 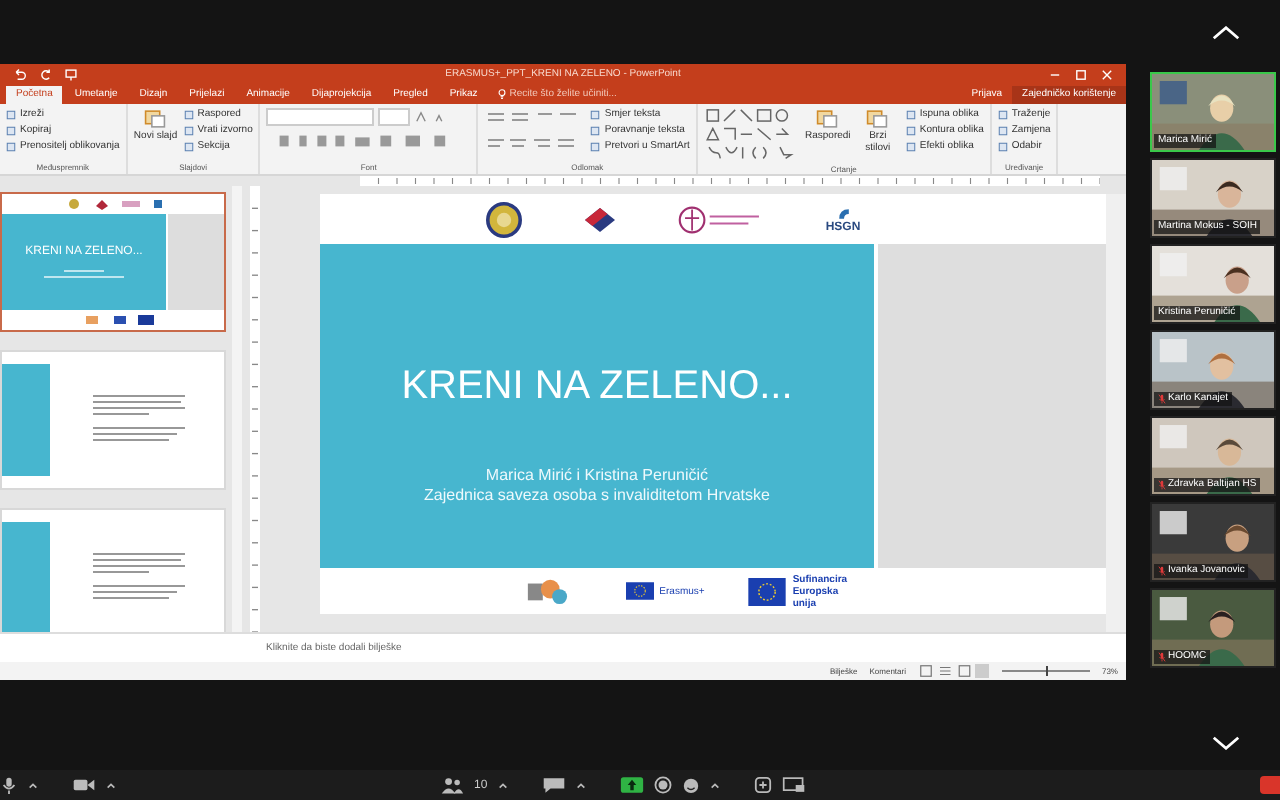 What do you see at coordinates (690, 785) in the screenshot?
I see `smiley-icon` at bounding box center [690, 785].